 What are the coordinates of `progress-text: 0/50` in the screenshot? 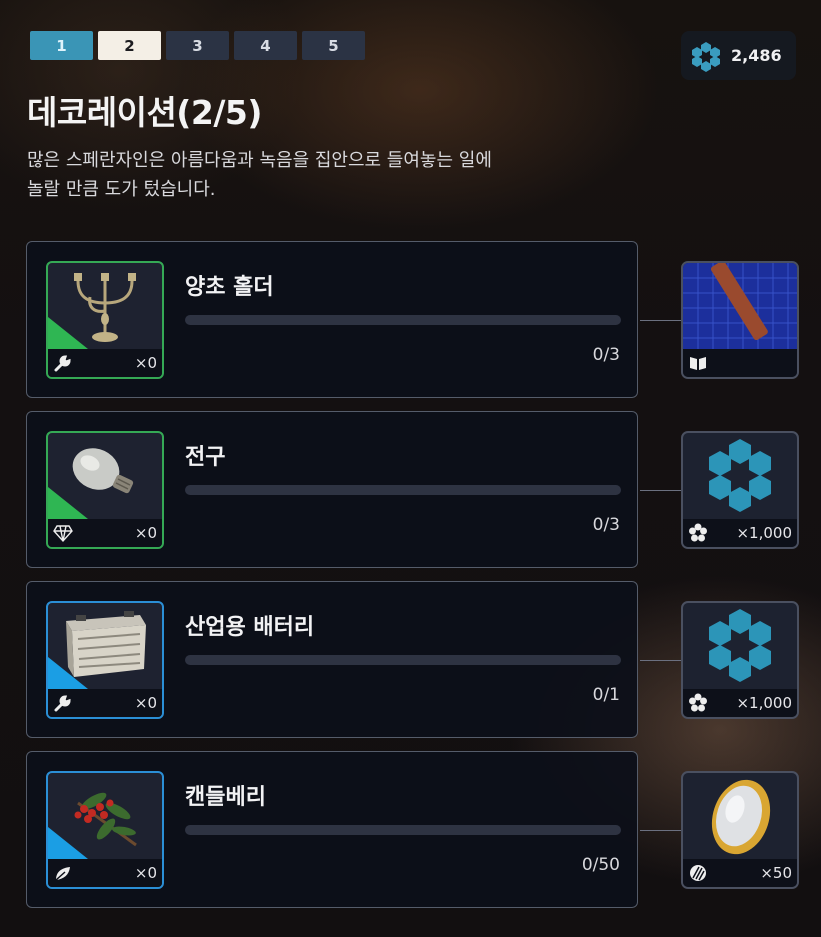 It's located at (600, 865).